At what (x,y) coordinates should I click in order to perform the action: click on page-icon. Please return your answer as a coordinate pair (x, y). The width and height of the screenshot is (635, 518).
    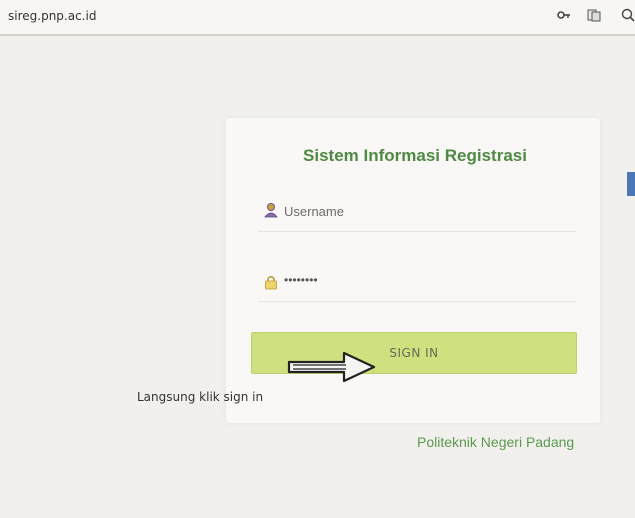
    Looking at the image, I should click on (594, 17).